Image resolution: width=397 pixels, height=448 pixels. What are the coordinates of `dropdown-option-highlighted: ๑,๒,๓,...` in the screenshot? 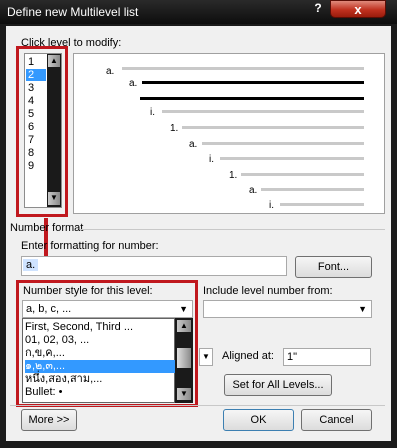 It's located at (100, 366).